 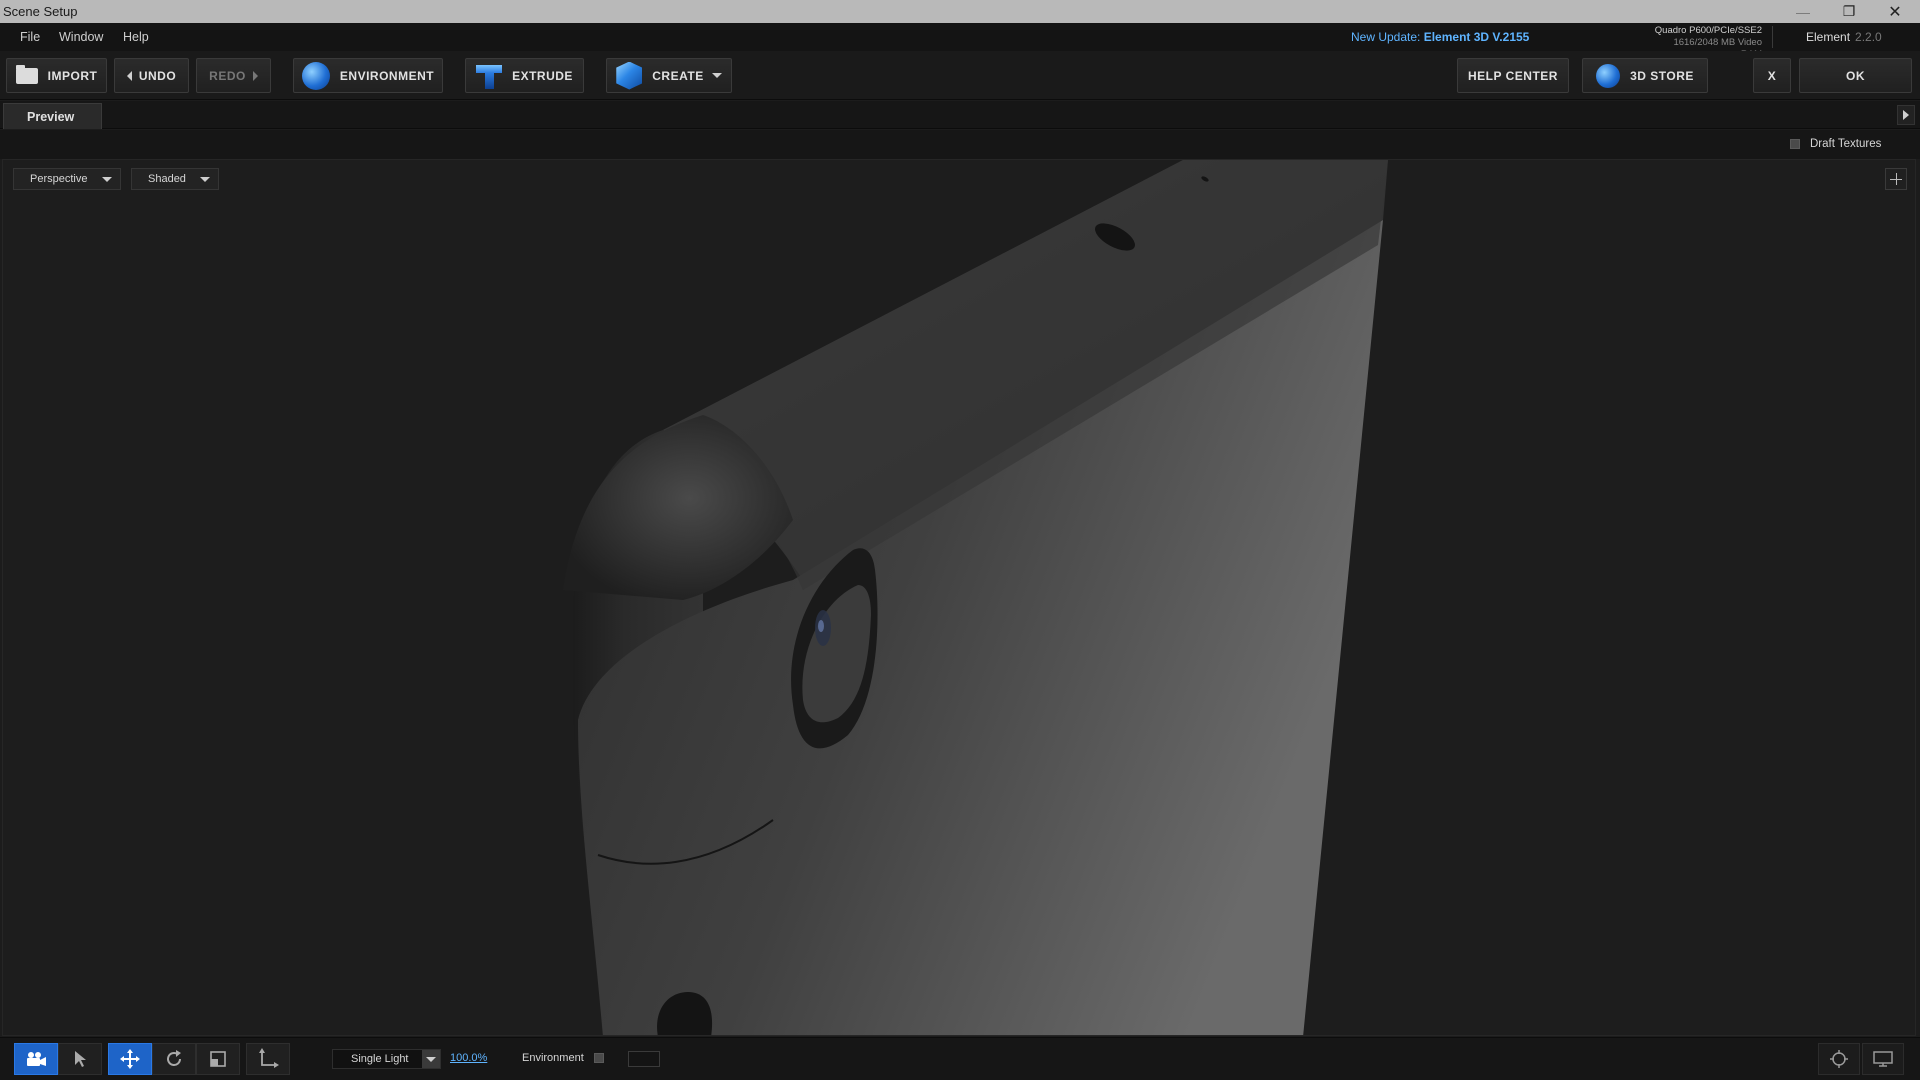 I want to click on render-settings-button, so click(x=1839, y=1059).